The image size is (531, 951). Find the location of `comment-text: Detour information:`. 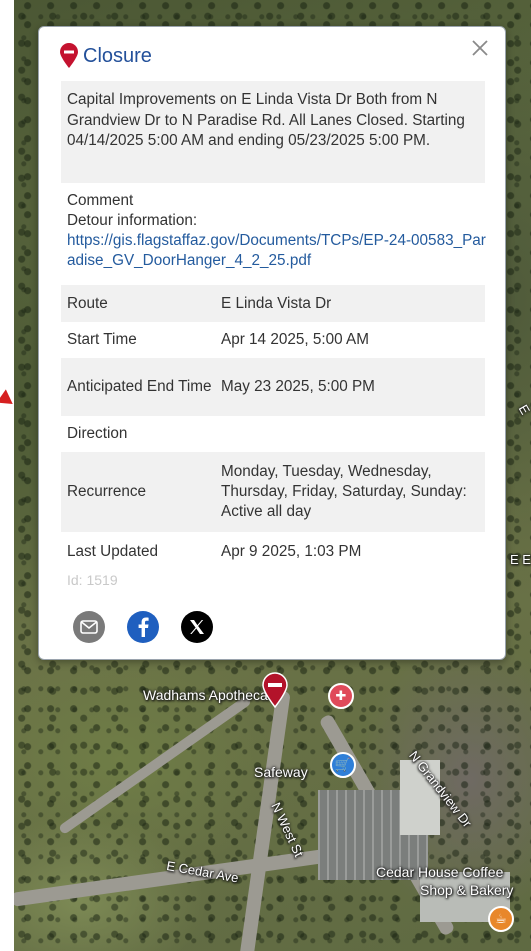

comment-text: Detour information: is located at coordinates (132, 220).